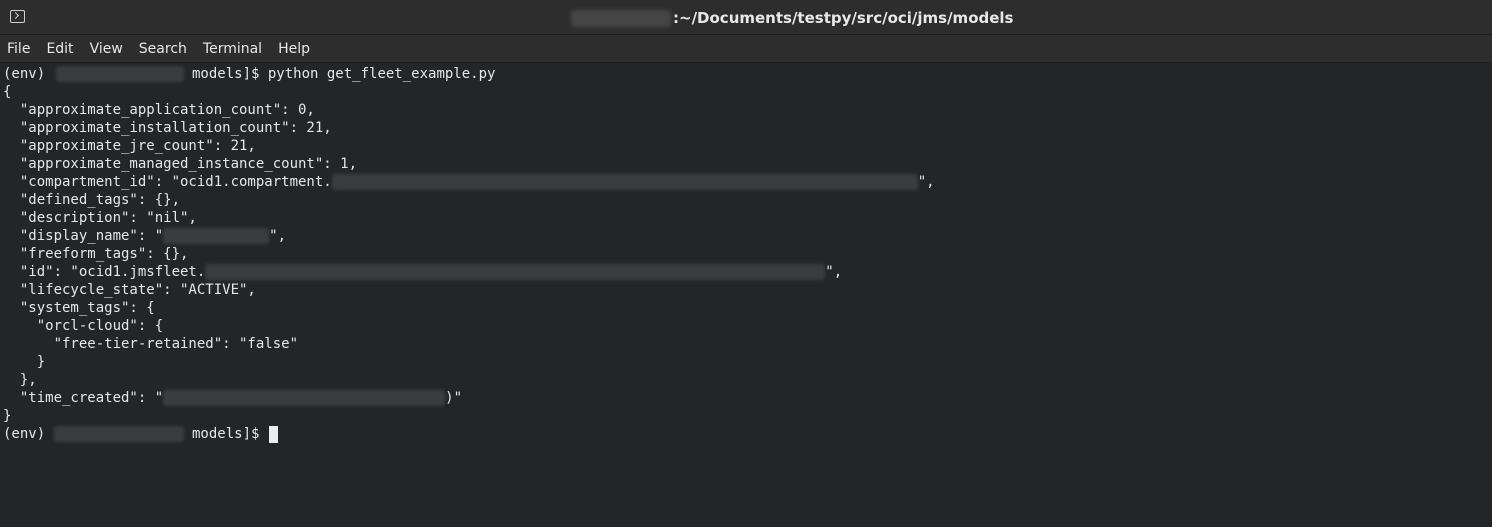  I want to click on menu-terminal: Terminal, so click(232, 49).